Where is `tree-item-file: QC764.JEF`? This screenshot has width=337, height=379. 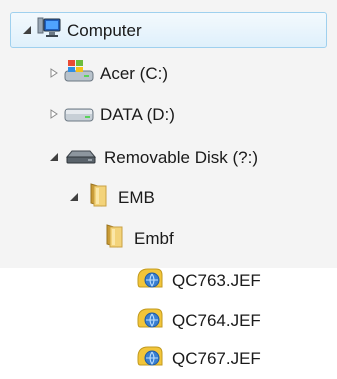
tree-item-file: QC764.JEF is located at coordinates (198, 320).